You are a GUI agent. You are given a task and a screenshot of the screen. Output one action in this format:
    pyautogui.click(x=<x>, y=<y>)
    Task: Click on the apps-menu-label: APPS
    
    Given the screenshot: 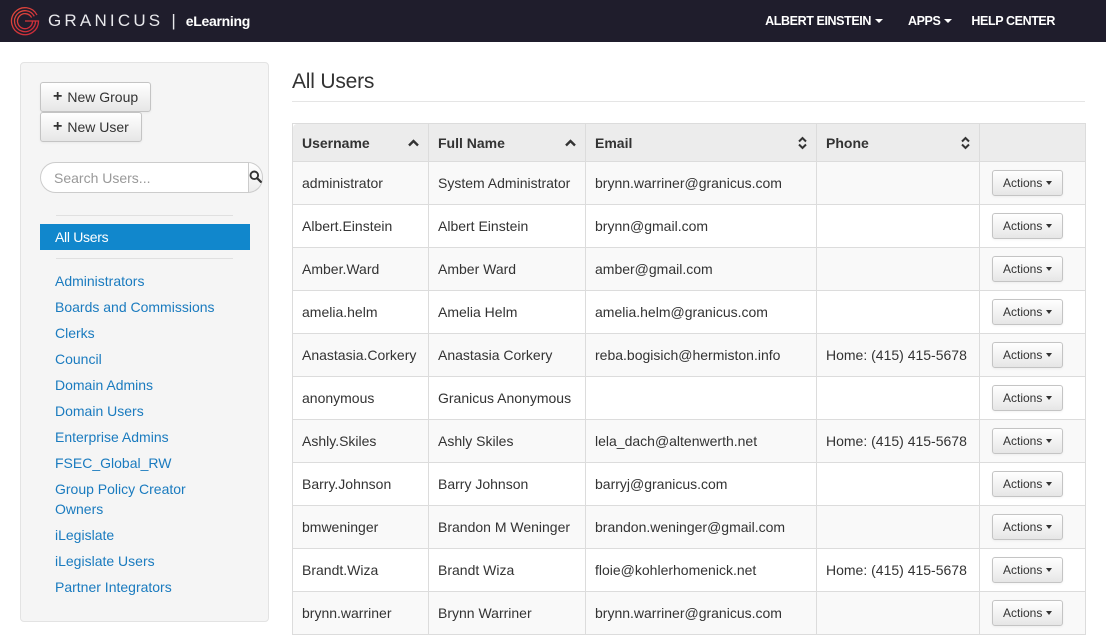 What is the action you would take?
    pyautogui.click(x=924, y=21)
    